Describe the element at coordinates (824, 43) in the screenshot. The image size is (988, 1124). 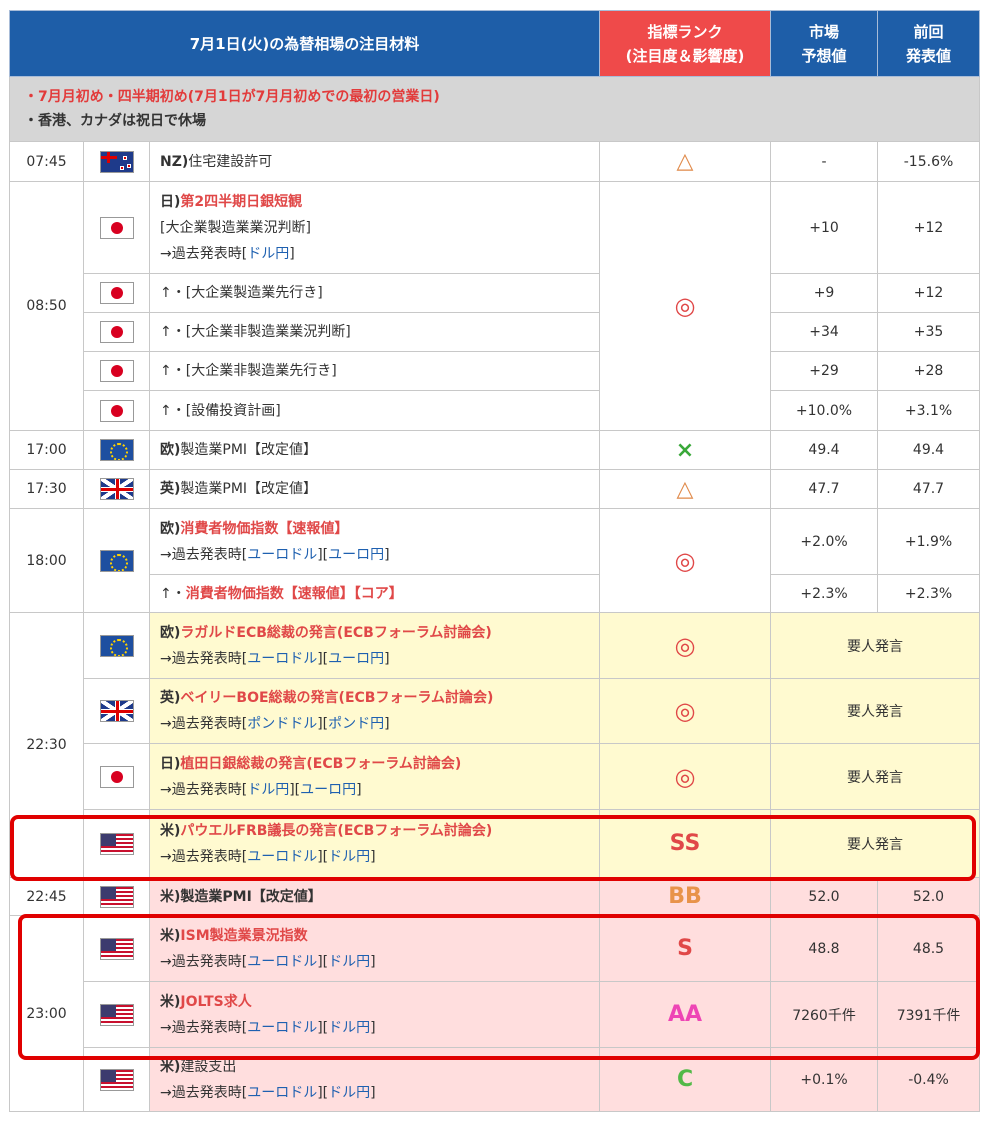
I see `forecast-header: 市場 予想値` at that location.